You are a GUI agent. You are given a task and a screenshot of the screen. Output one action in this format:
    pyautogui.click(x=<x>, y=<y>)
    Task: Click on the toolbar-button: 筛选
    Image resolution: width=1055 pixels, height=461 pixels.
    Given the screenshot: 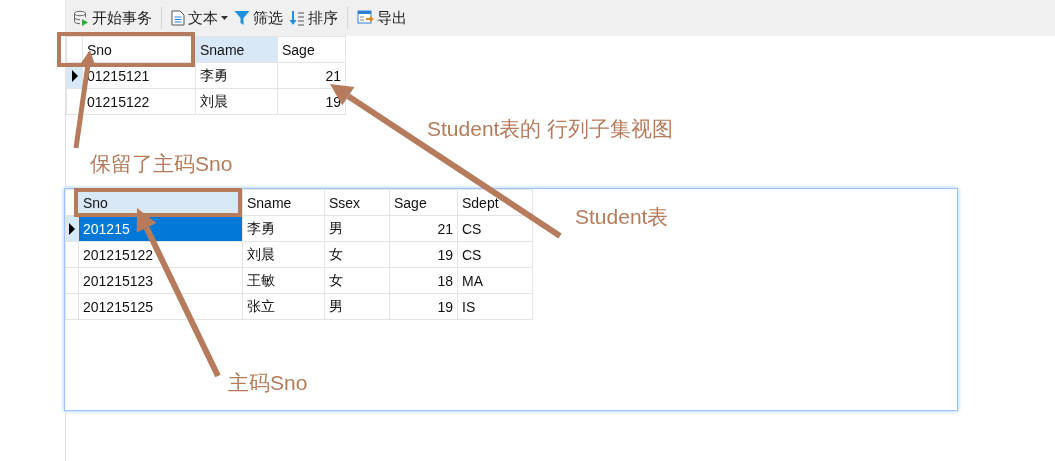 What is the action you would take?
    pyautogui.click(x=258, y=18)
    